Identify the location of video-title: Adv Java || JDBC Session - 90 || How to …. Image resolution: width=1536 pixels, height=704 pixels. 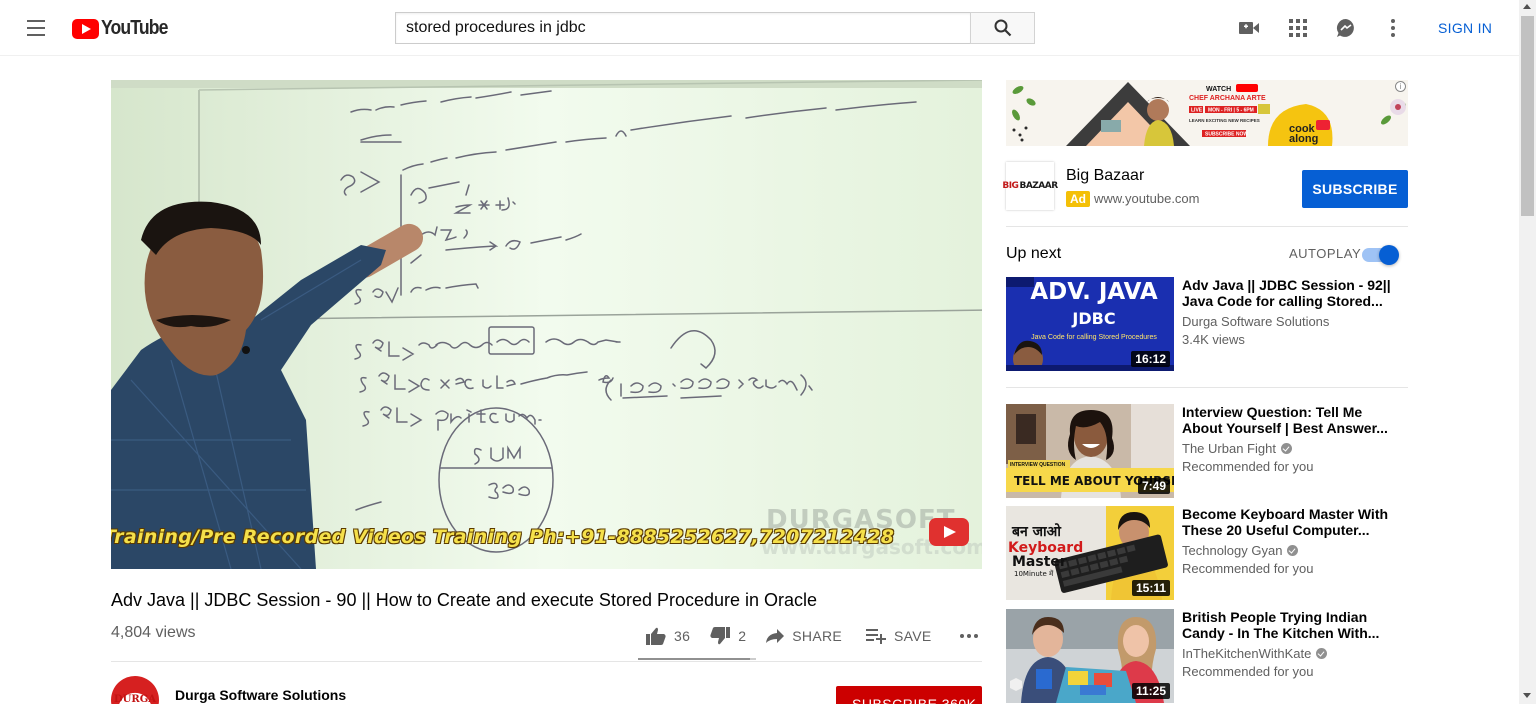
(464, 600).